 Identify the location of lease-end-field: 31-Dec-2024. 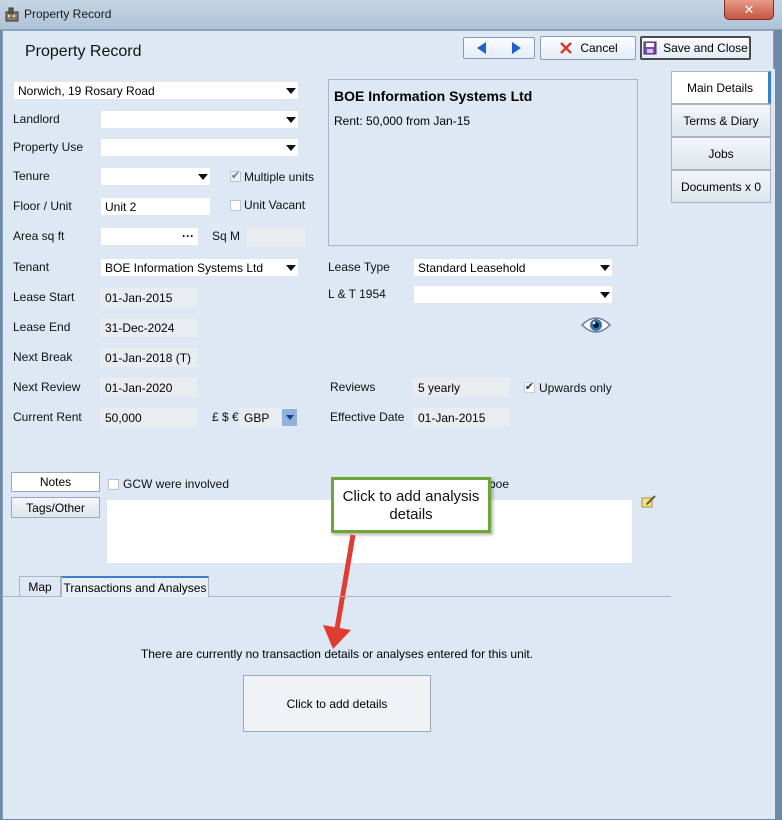
(148, 327).